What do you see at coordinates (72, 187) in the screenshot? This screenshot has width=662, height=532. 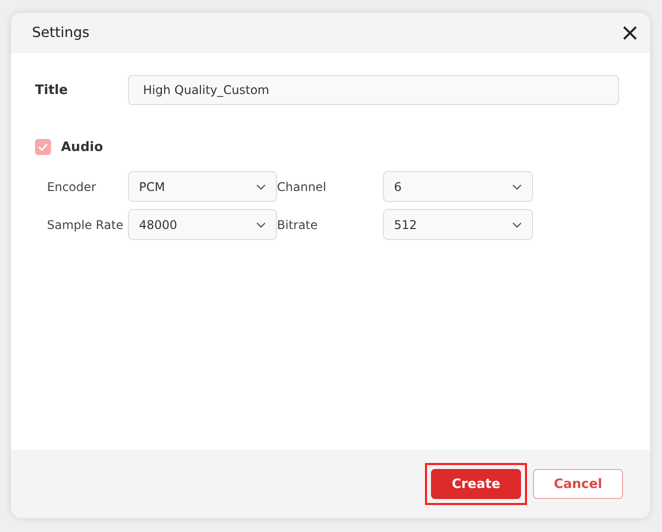 I see `field-label: Encoder` at bounding box center [72, 187].